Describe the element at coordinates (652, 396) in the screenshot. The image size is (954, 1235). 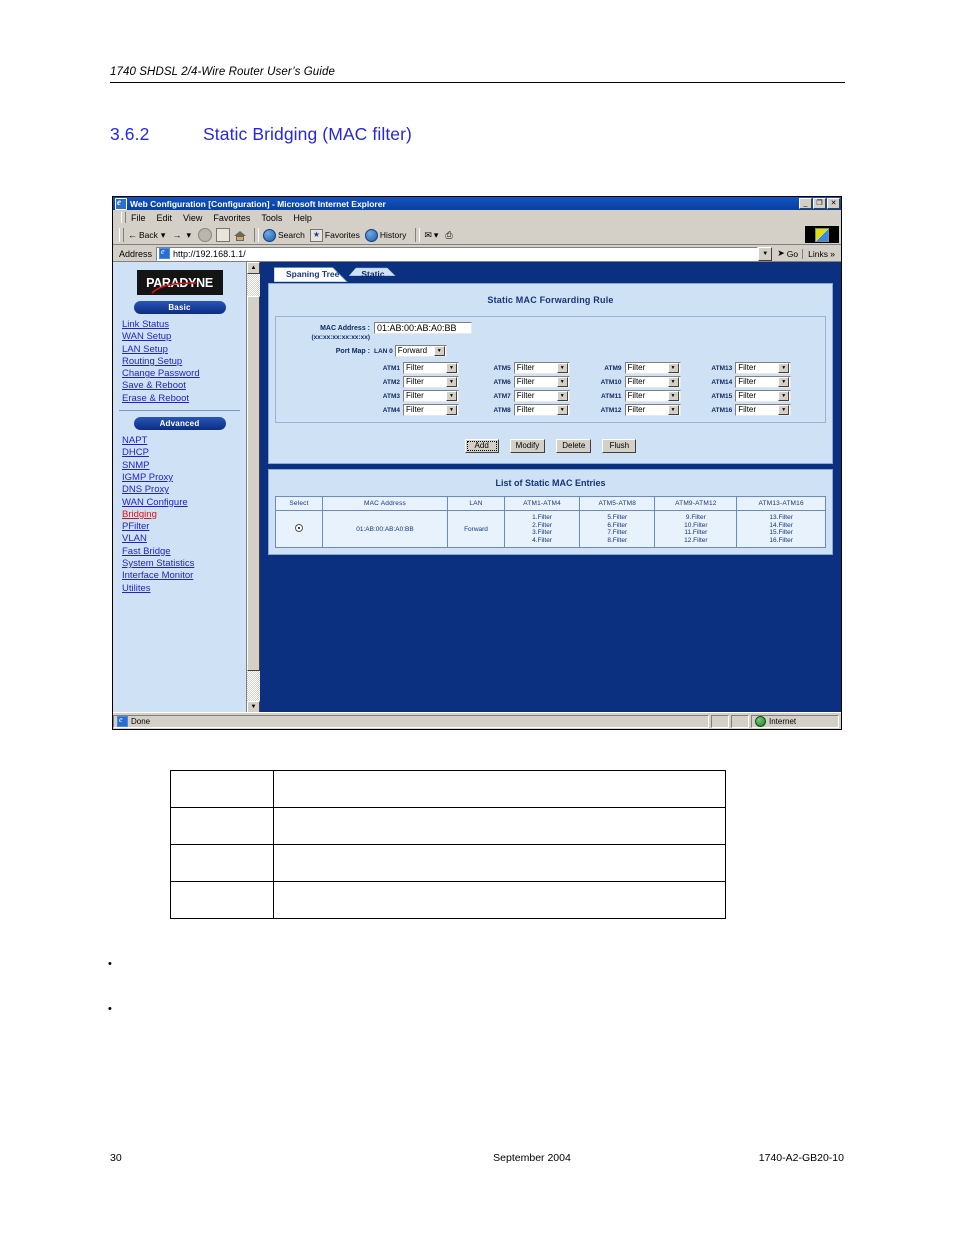
I see `atm-port-11-select: Filter ▼` at that location.